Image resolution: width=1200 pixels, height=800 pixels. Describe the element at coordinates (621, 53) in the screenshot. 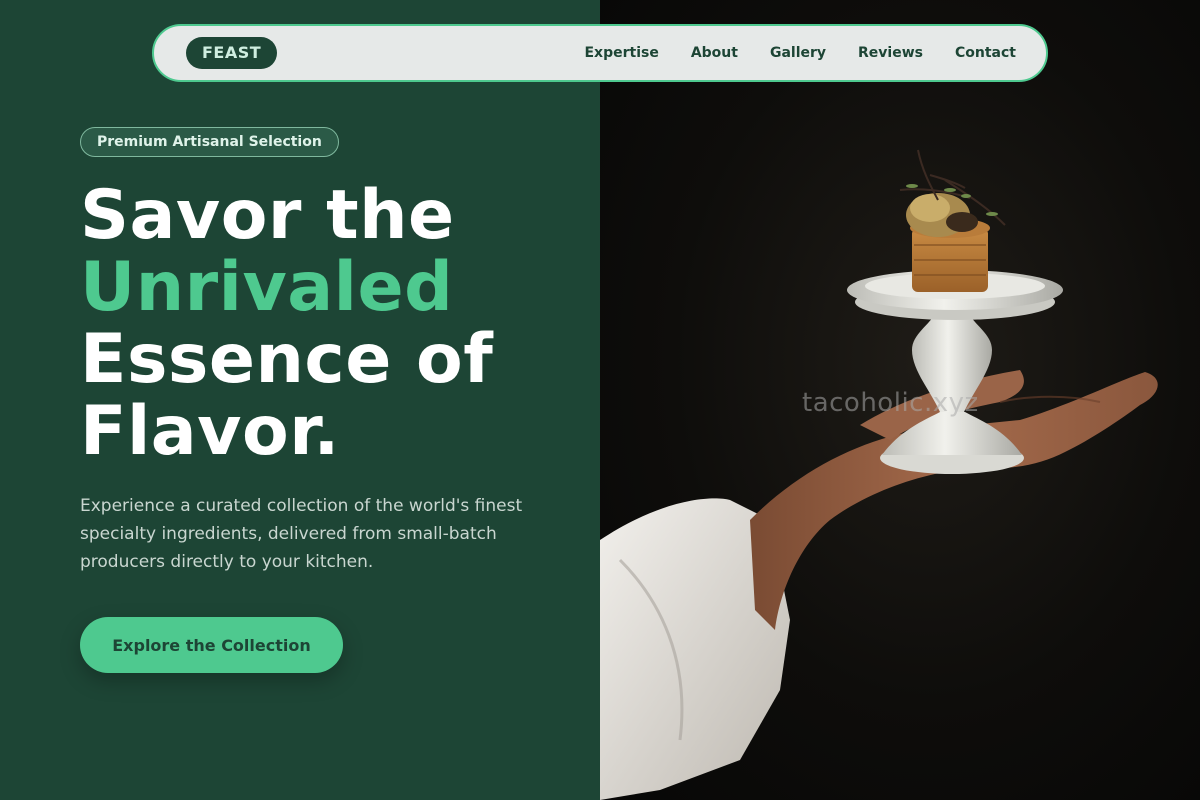

I see `nav-link-expertise: Expertise` at that location.